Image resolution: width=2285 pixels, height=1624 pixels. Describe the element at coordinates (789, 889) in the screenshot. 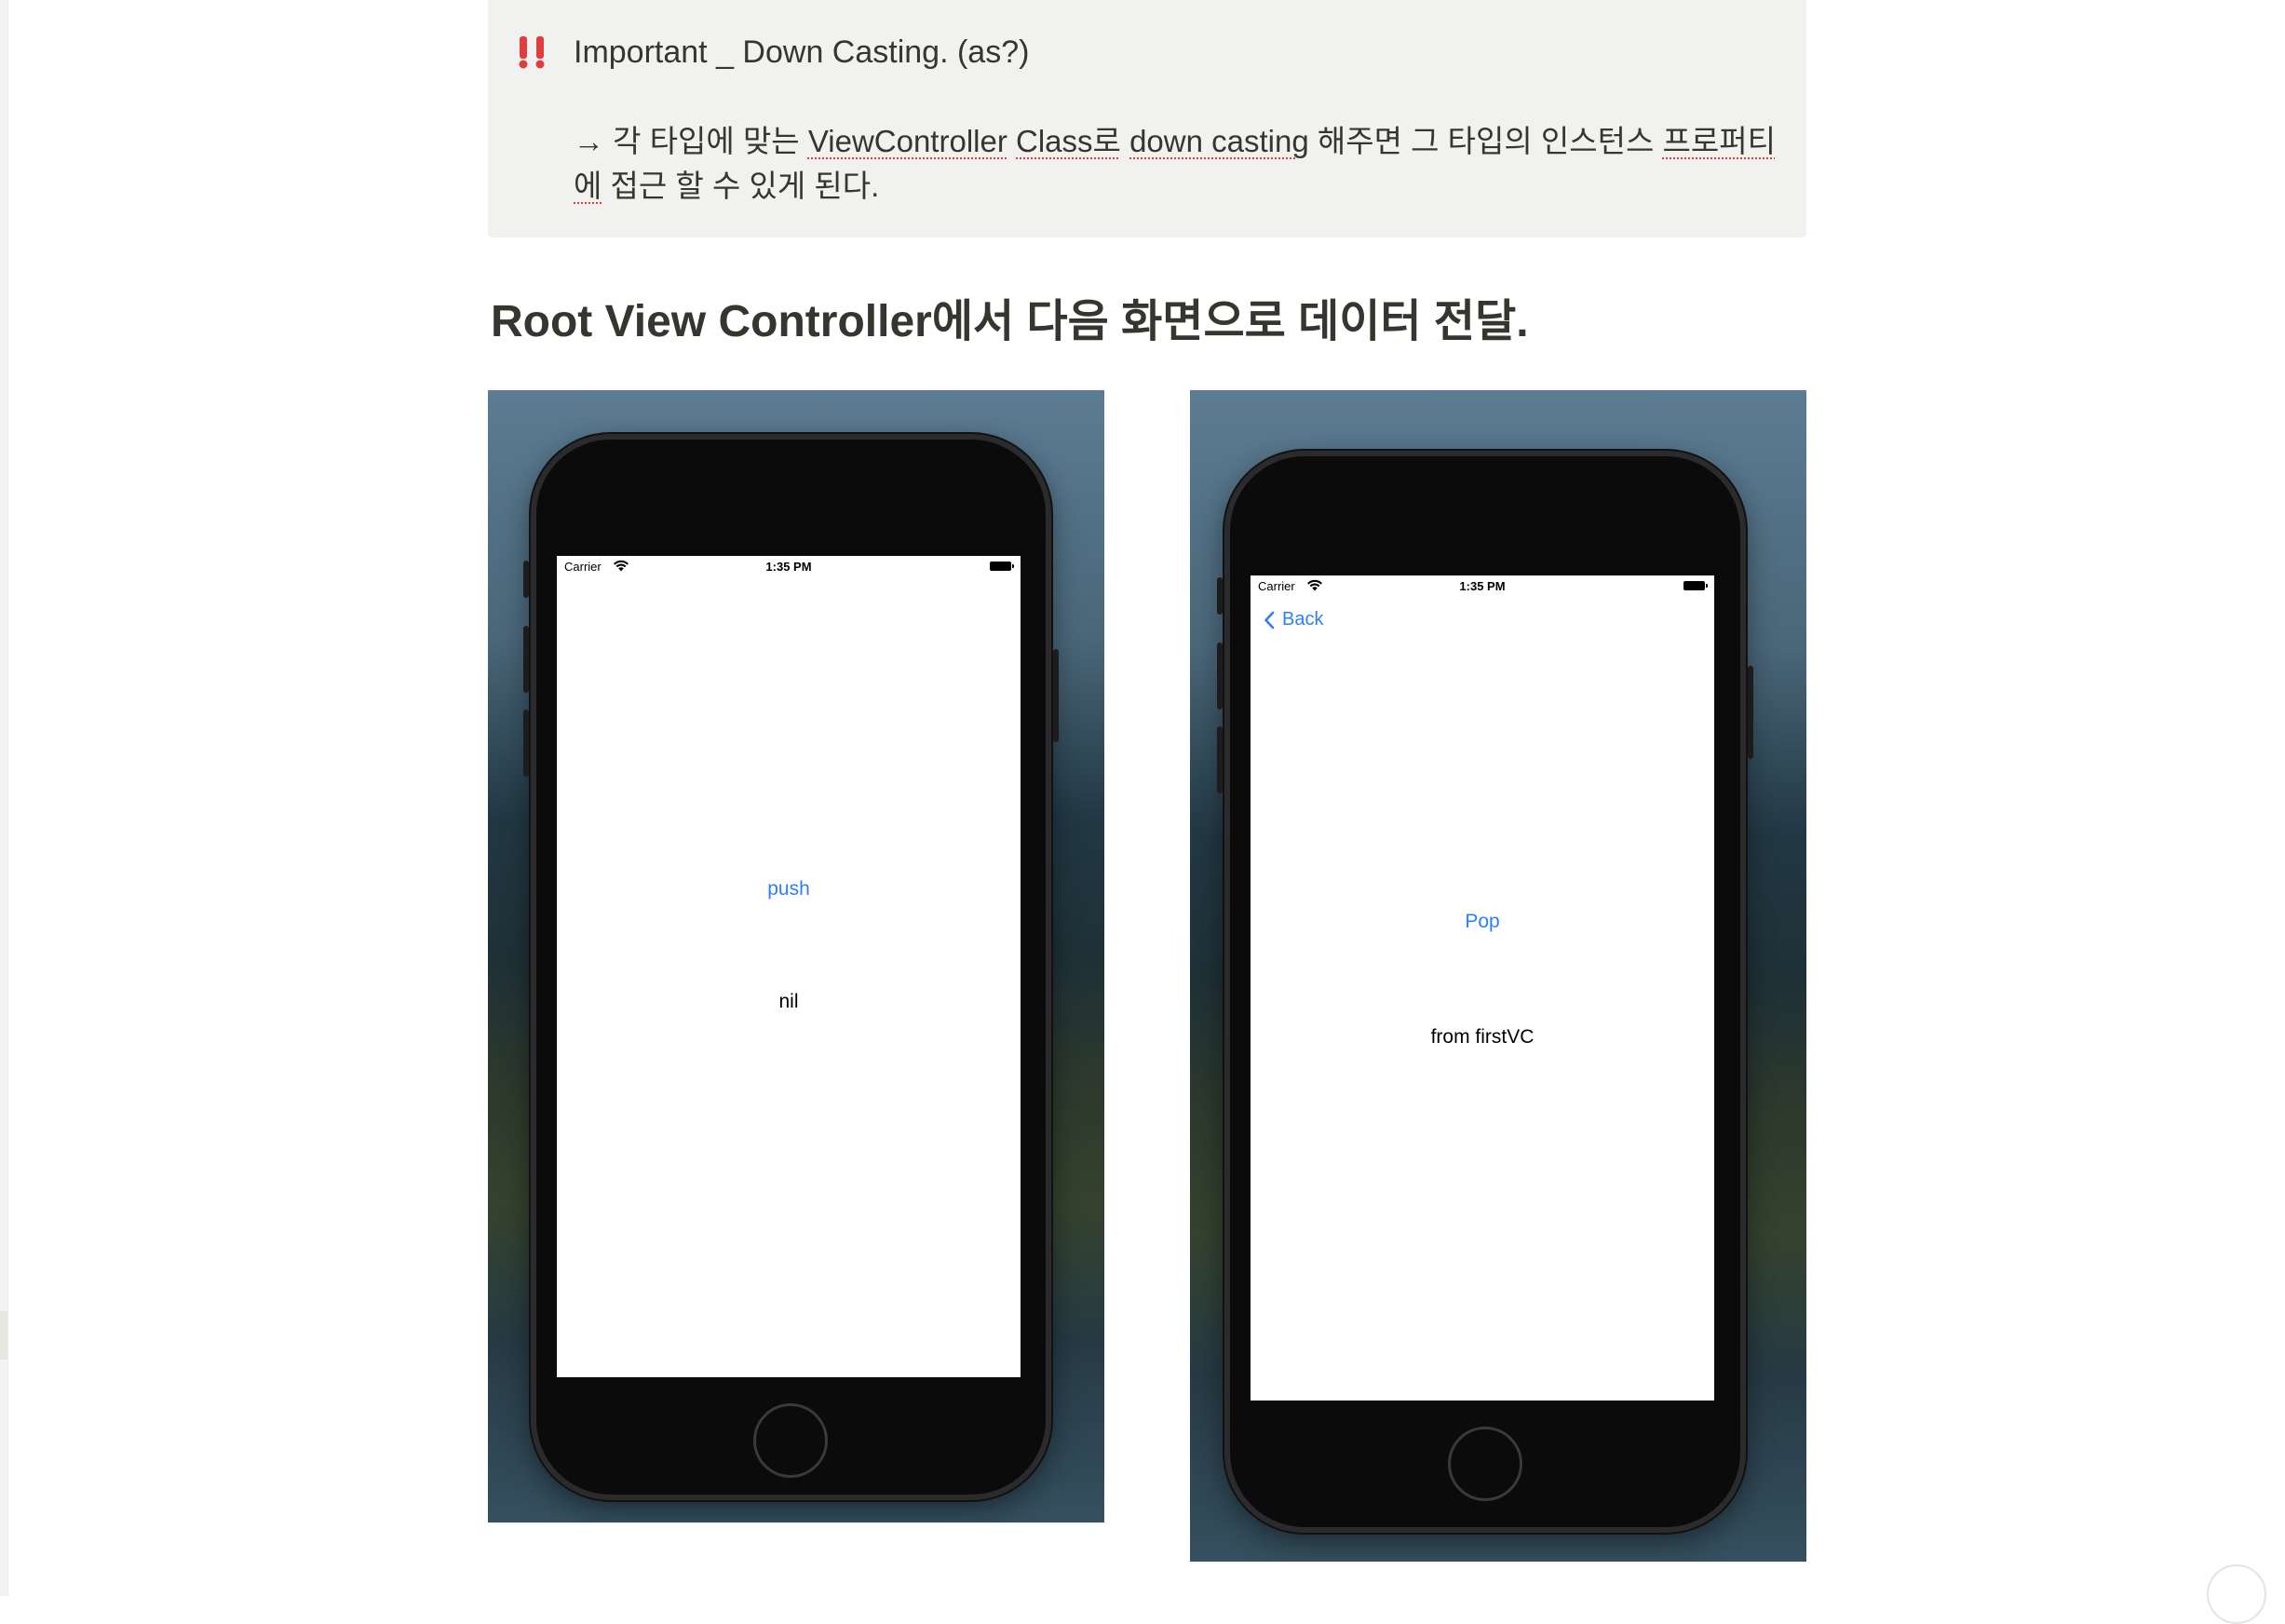

I see `push-button: push` at that location.